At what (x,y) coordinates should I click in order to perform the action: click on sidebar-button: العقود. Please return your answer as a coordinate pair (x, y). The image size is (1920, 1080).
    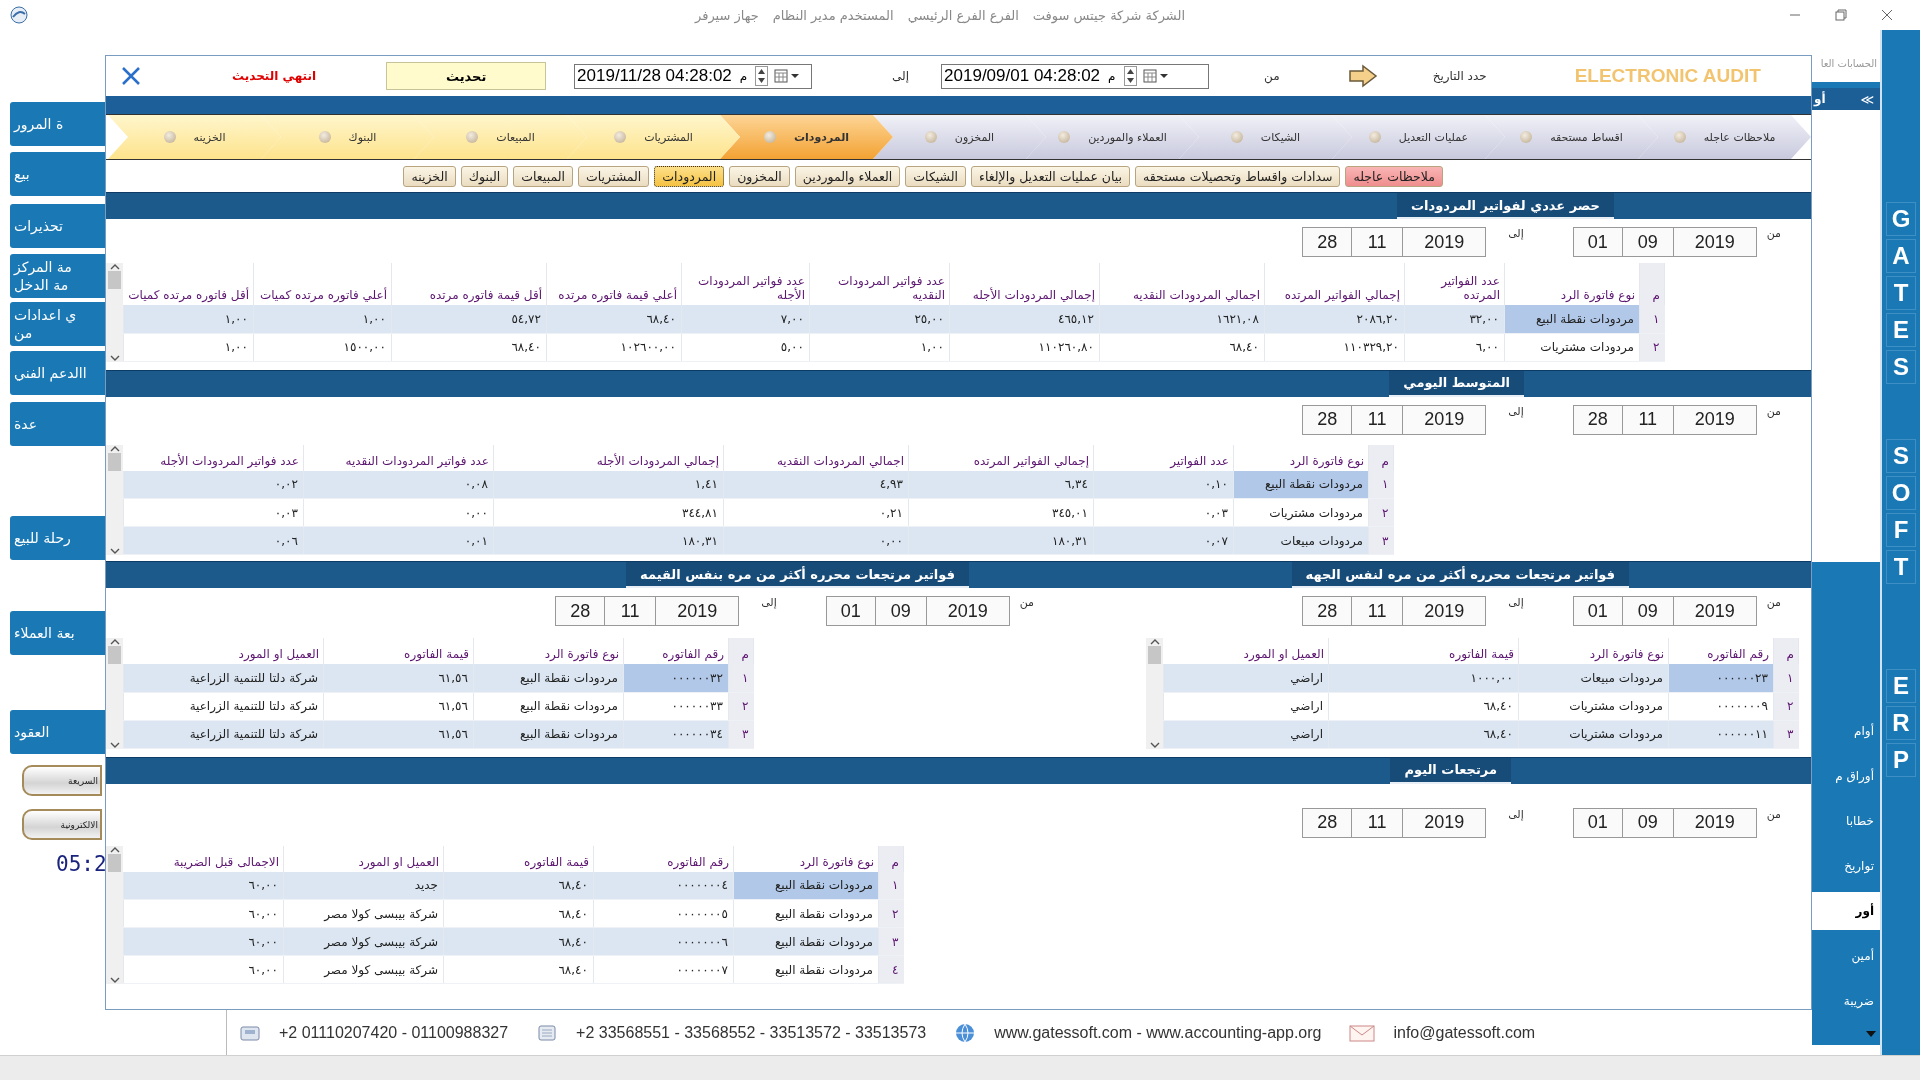
    Looking at the image, I should click on (57, 732).